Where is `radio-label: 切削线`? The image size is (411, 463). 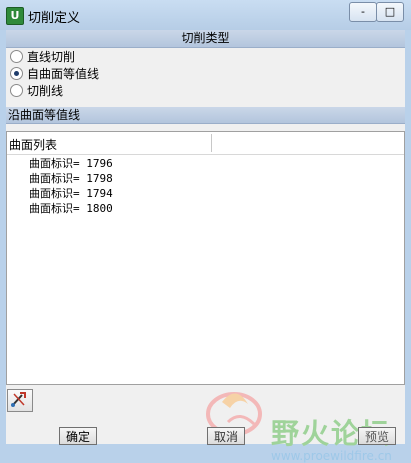
radio-label: 切削线 is located at coordinates (45, 91).